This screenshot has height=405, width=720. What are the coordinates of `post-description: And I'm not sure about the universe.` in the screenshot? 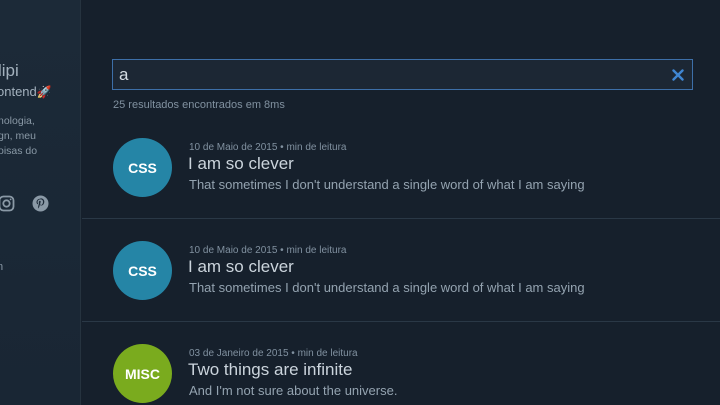 It's located at (293, 390).